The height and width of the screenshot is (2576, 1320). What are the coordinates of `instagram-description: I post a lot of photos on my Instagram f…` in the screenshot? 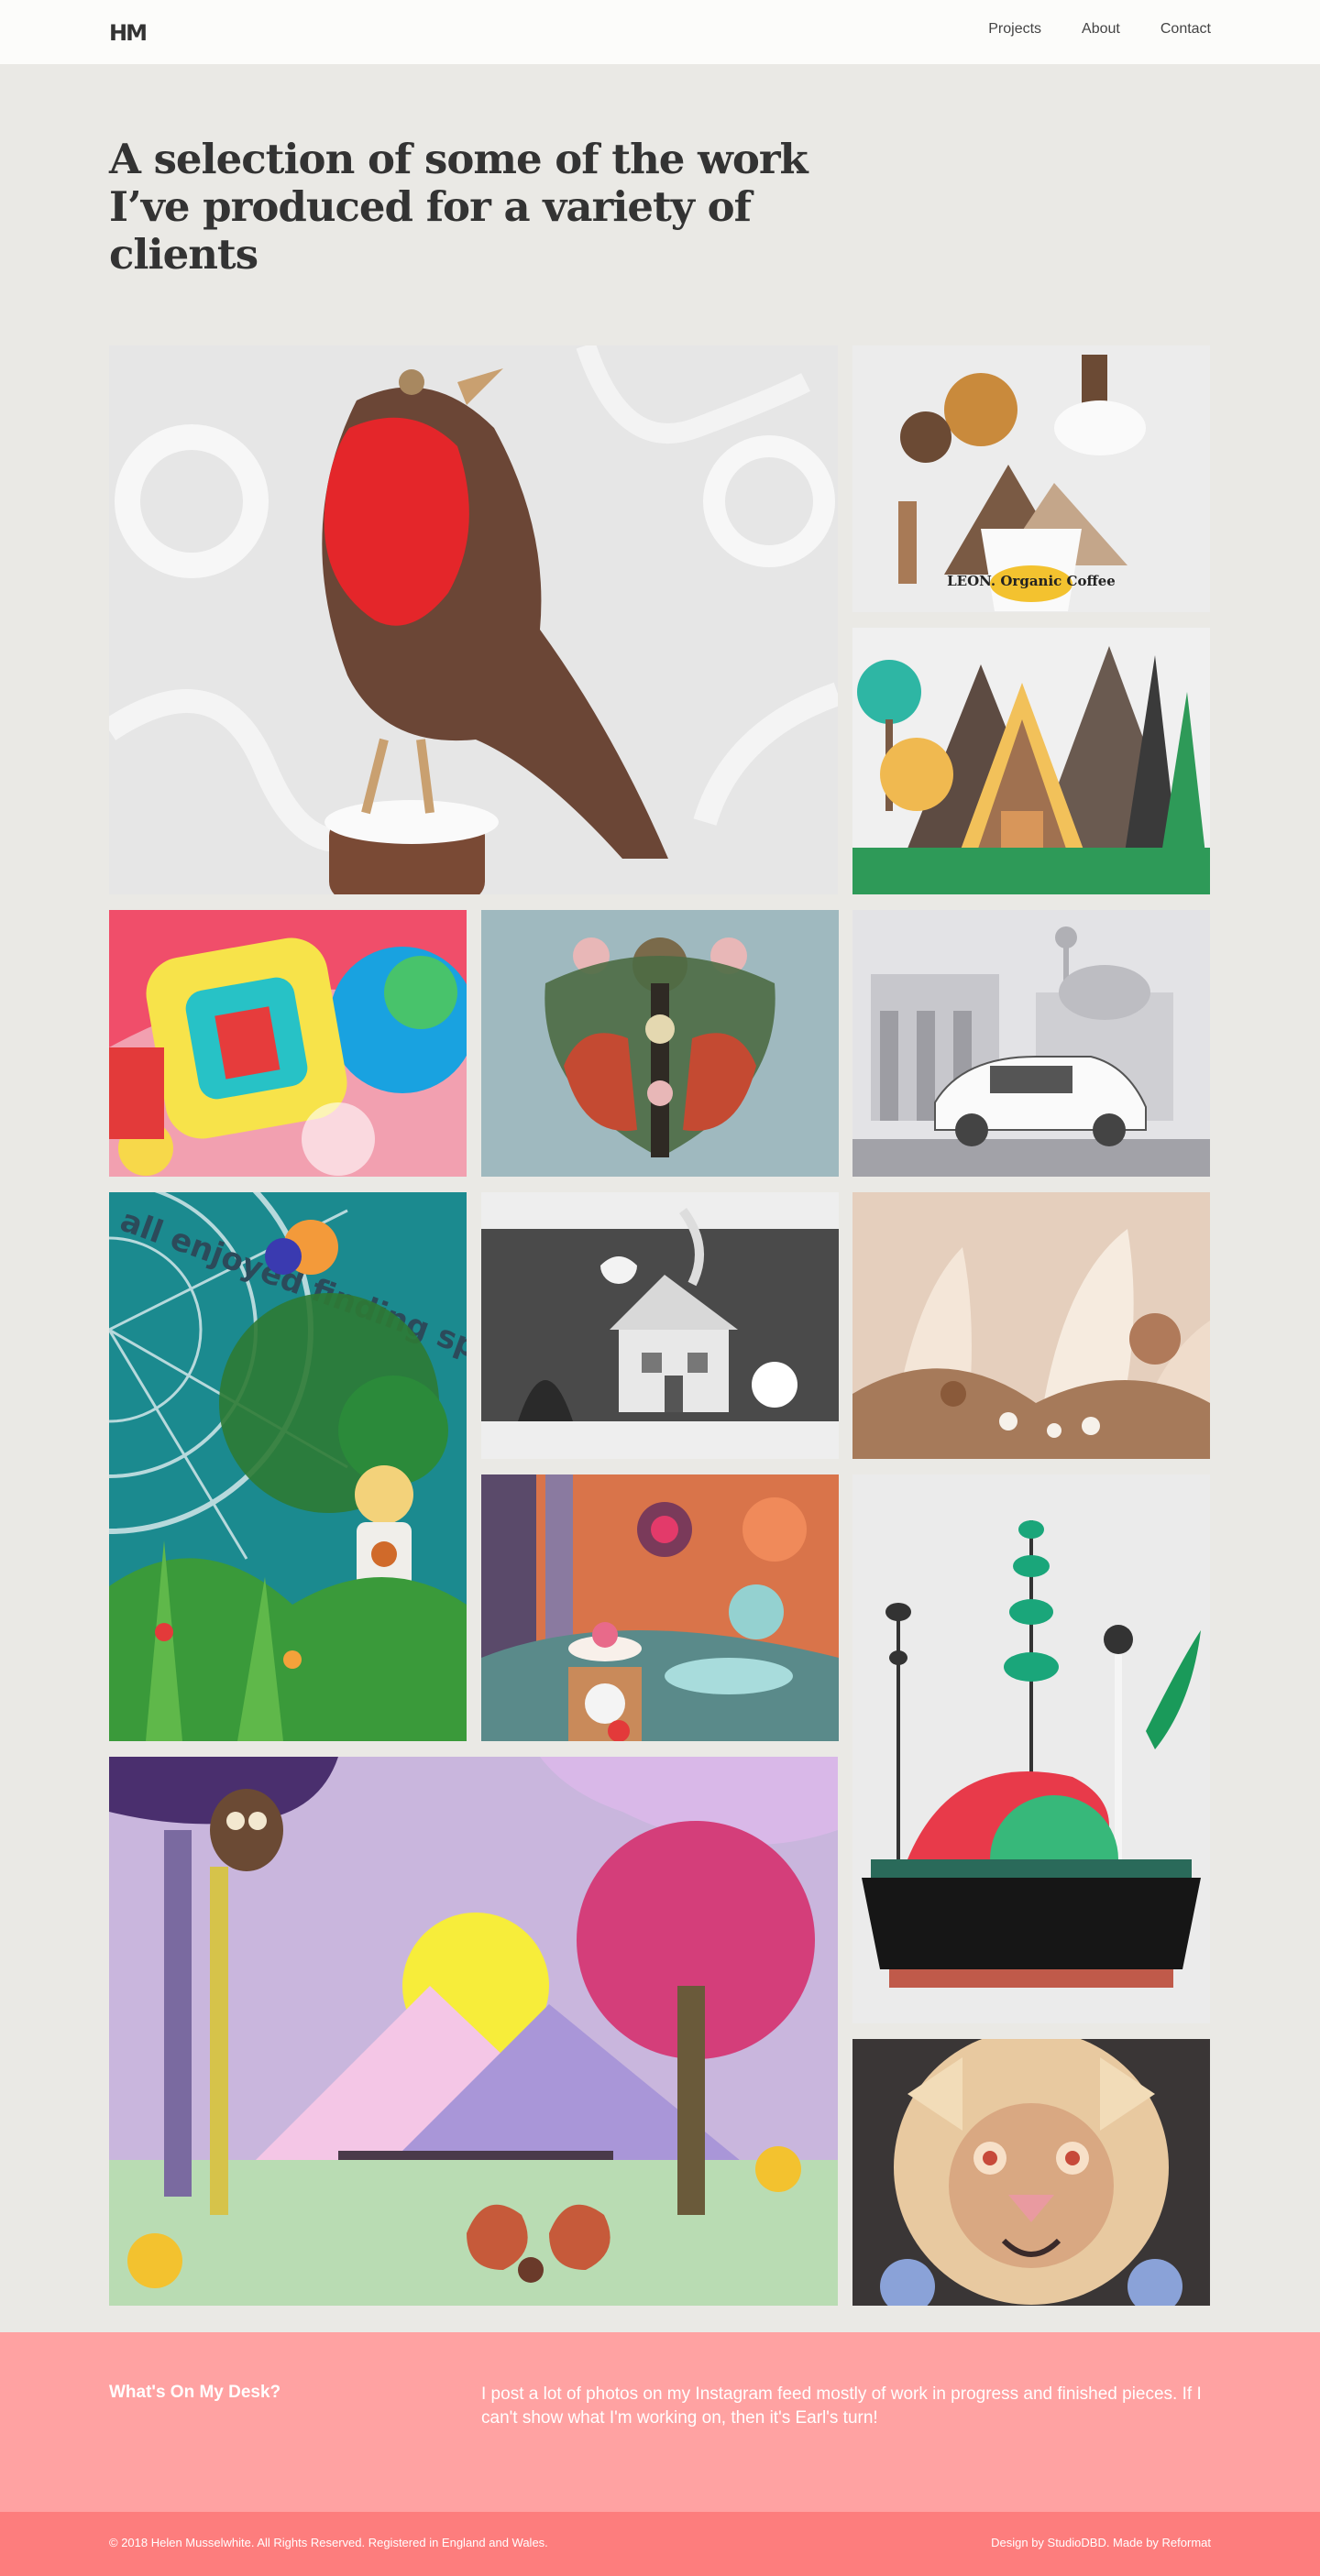 It's located at (841, 2406).